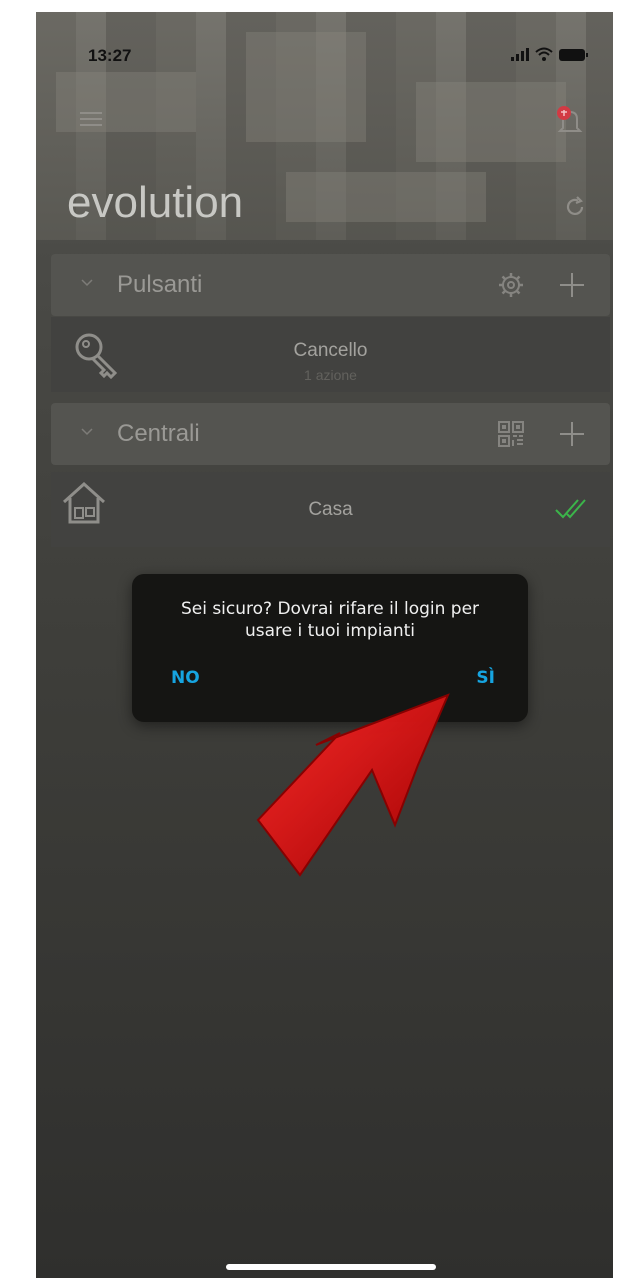 The height and width of the screenshot is (1278, 629). Describe the element at coordinates (155, 202) in the screenshot. I see `app-title: evolution` at that location.